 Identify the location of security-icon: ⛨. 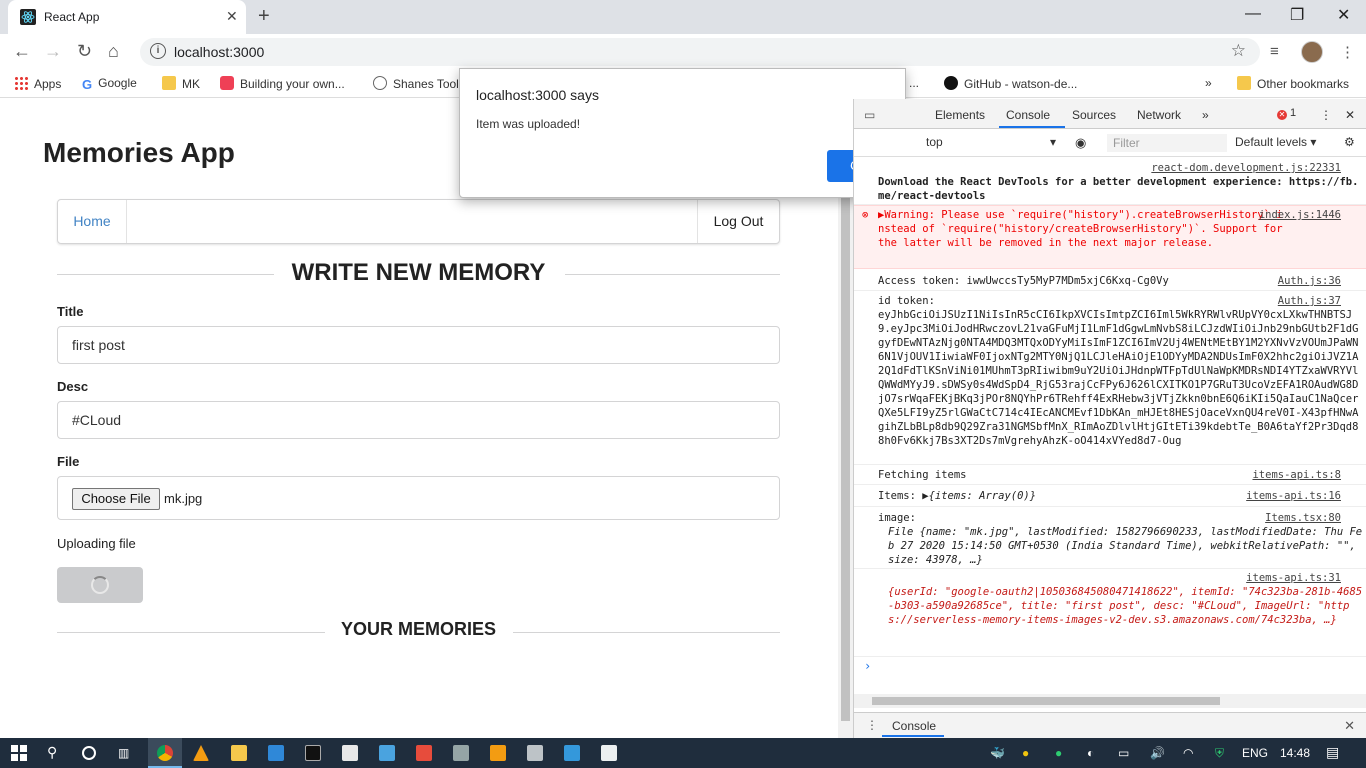
(1219, 753).